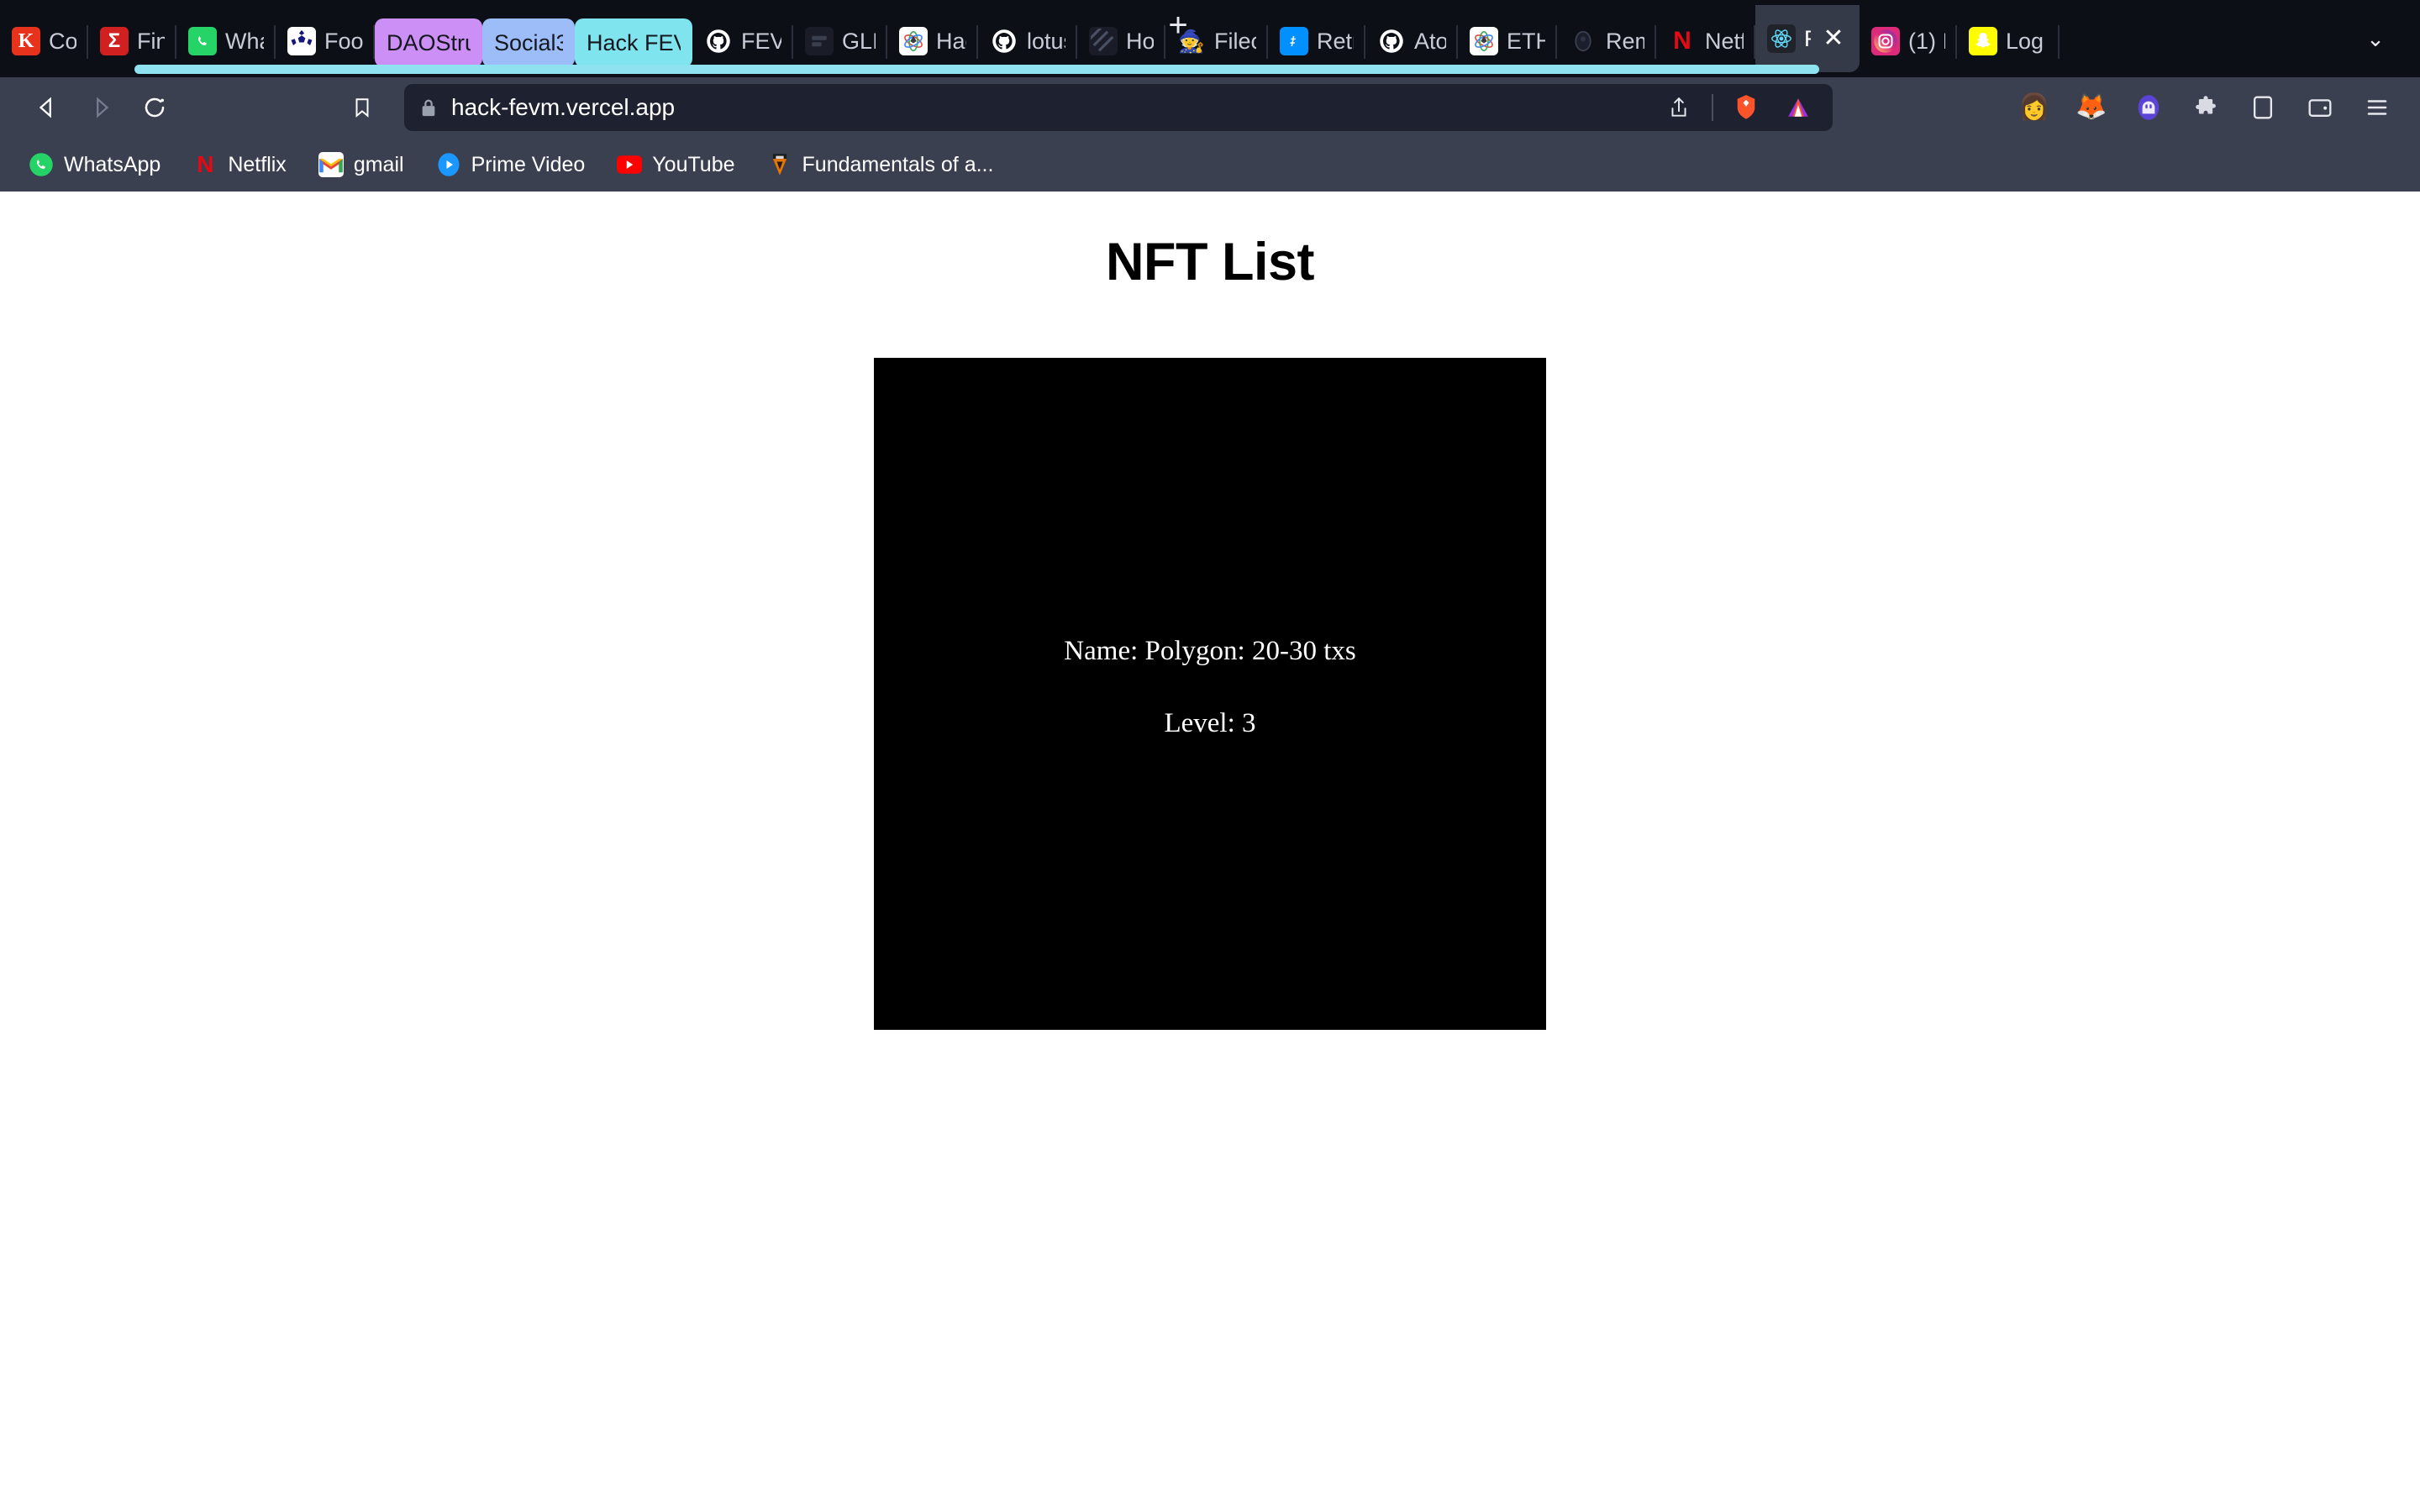  I want to click on reload-icon, so click(154, 107).